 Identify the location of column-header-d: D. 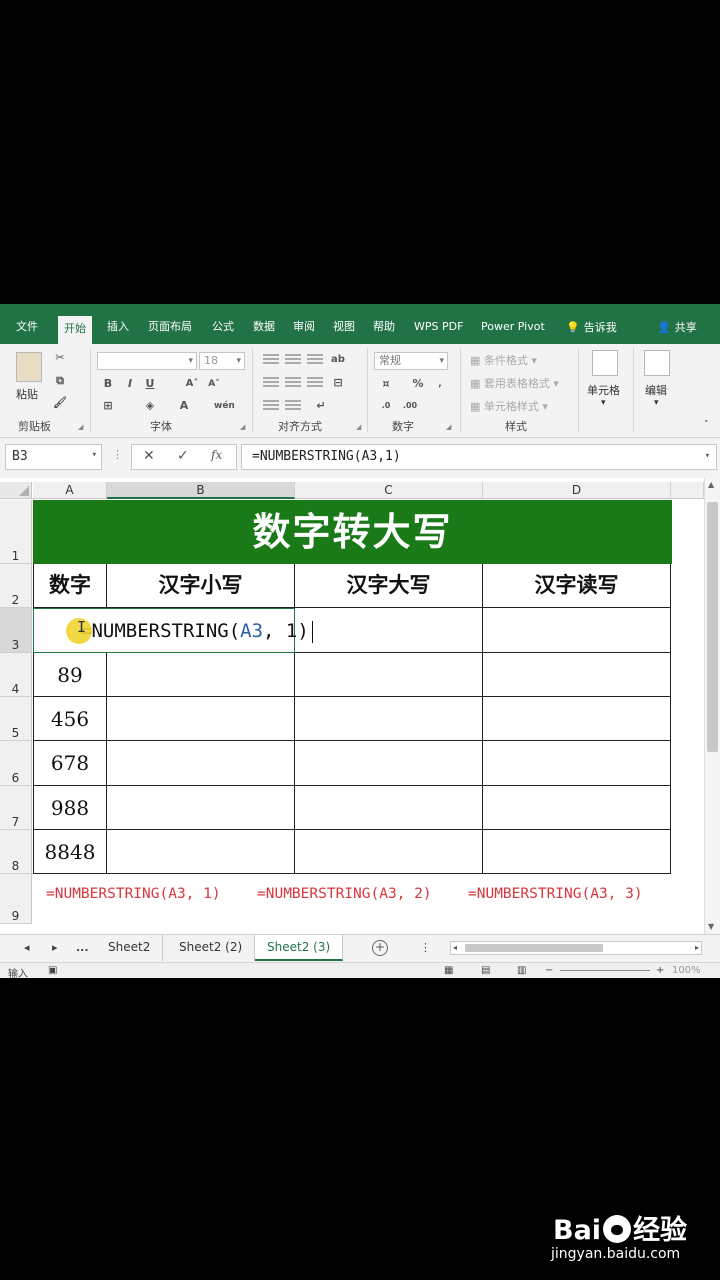
(577, 490).